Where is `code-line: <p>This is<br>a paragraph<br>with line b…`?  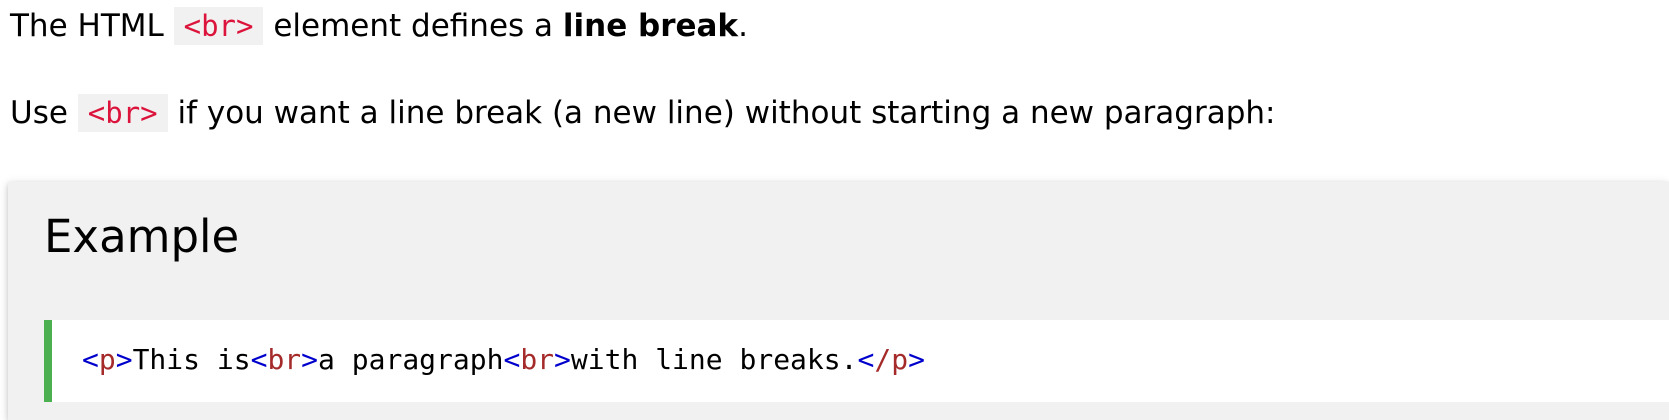
code-line: <p>This is<br>a paragraph<br>with line b… is located at coordinates (503, 360).